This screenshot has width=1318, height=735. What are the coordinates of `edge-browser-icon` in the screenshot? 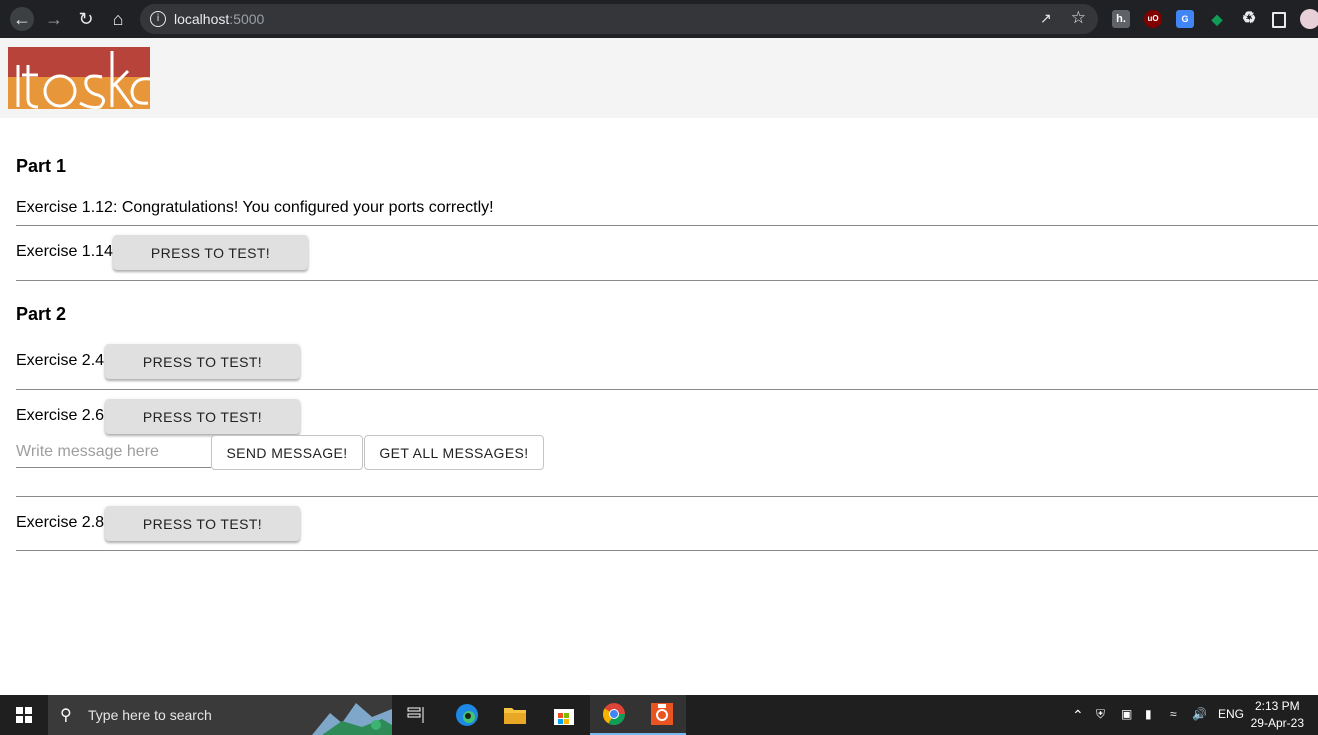 It's located at (467, 715).